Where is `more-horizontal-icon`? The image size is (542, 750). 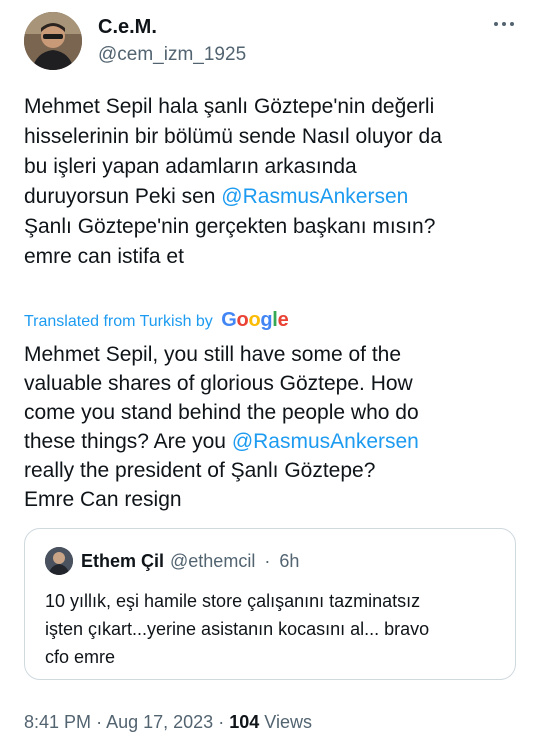
more-horizontal-icon is located at coordinates (506, 24).